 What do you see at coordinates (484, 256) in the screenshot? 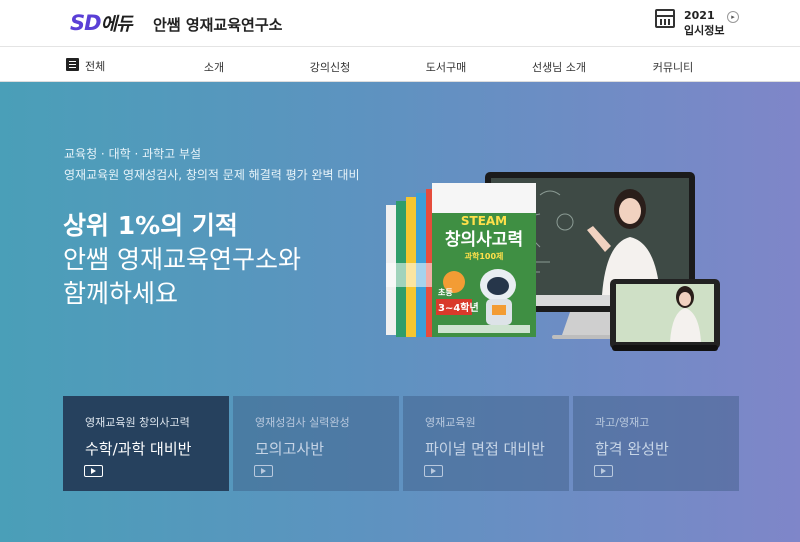
I see `svg-text: 과학100제` at bounding box center [484, 256].